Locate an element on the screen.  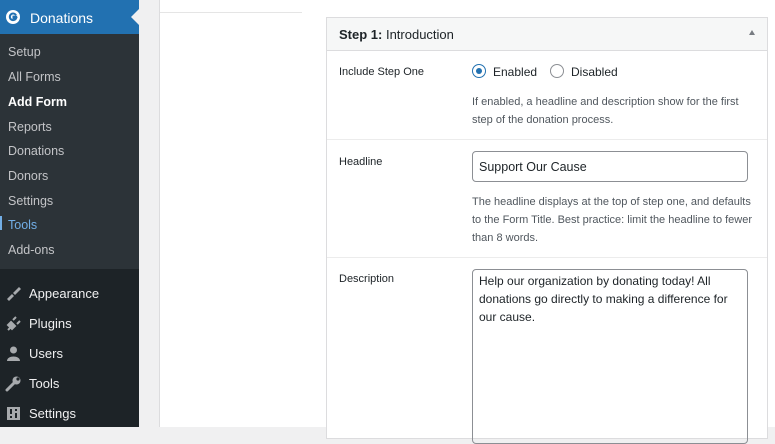
description-label: Description is located at coordinates (367, 279).